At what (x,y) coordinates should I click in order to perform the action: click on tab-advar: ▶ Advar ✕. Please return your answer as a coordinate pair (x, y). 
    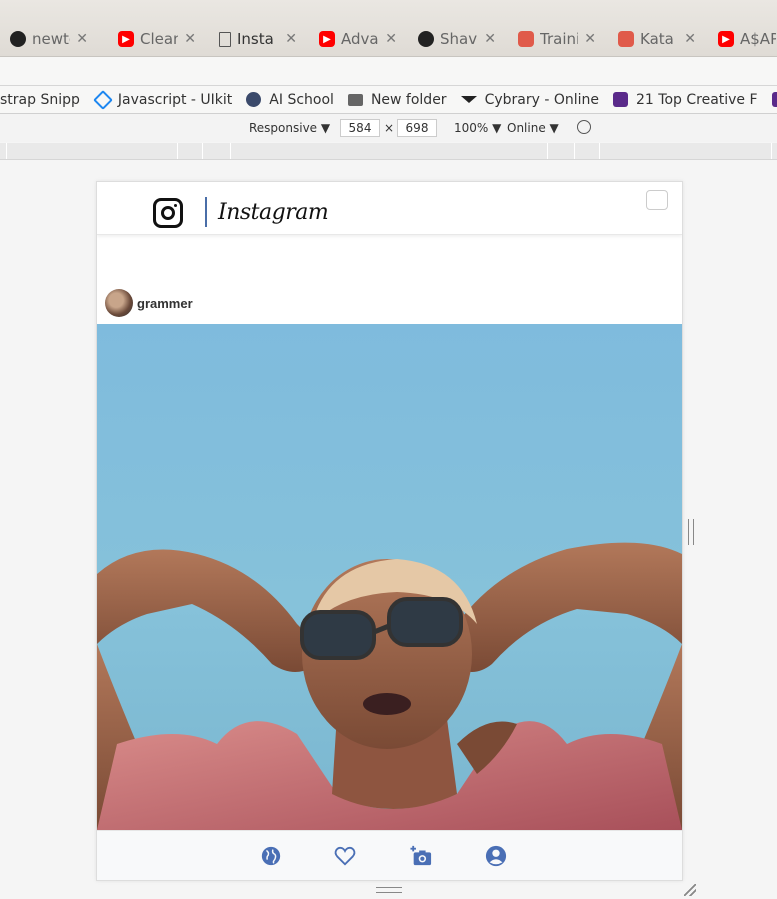
    Looking at the image, I should click on (355, 39).